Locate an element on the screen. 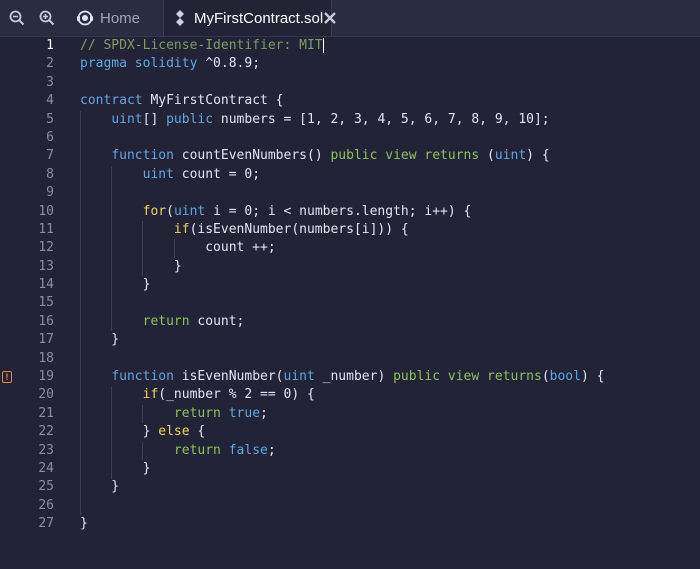  code-token: pragma solidity is located at coordinates (139, 64).